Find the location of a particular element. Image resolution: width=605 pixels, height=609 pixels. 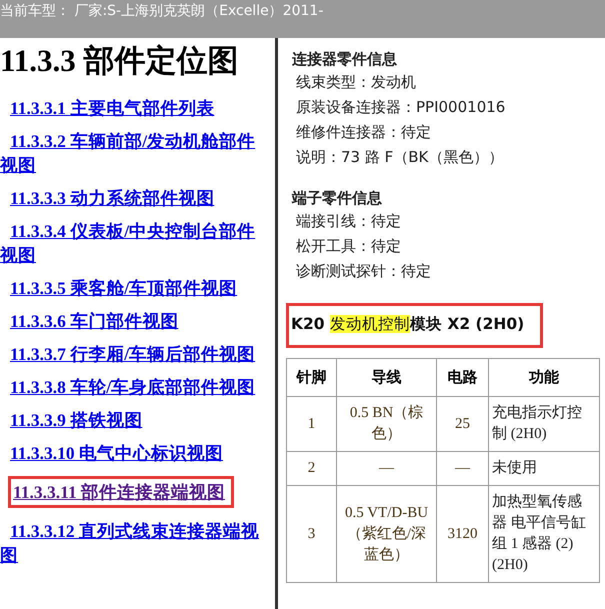

toc-link: 11.3.3.7 行李厢/车辆后部件视图 is located at coordinates (135, 354).